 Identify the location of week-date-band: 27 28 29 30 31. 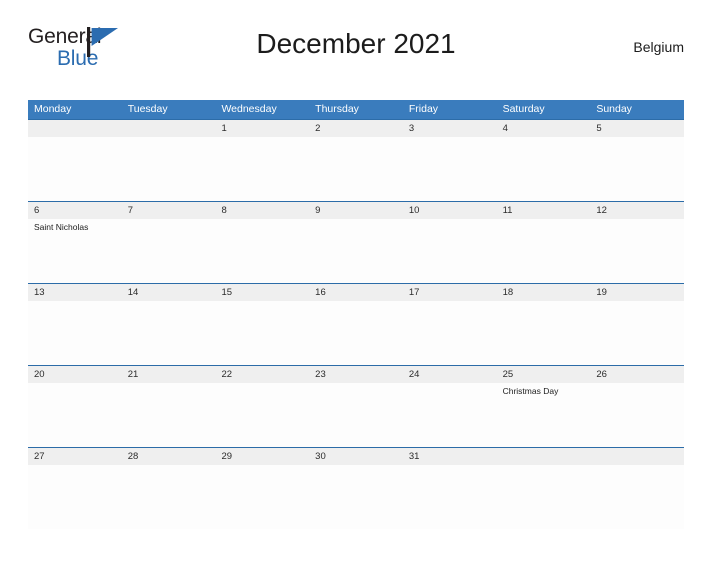
(356, 456).